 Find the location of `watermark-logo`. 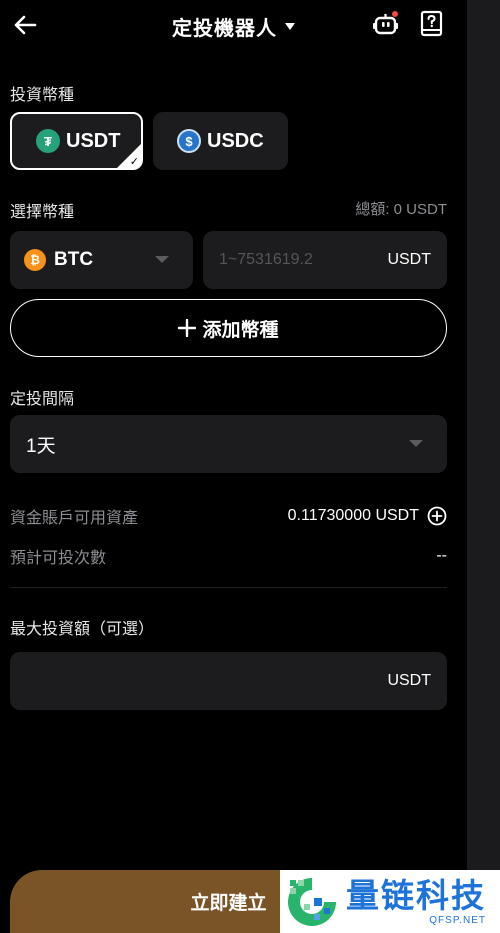

watermark-logo is located at coordinates (312, 902).